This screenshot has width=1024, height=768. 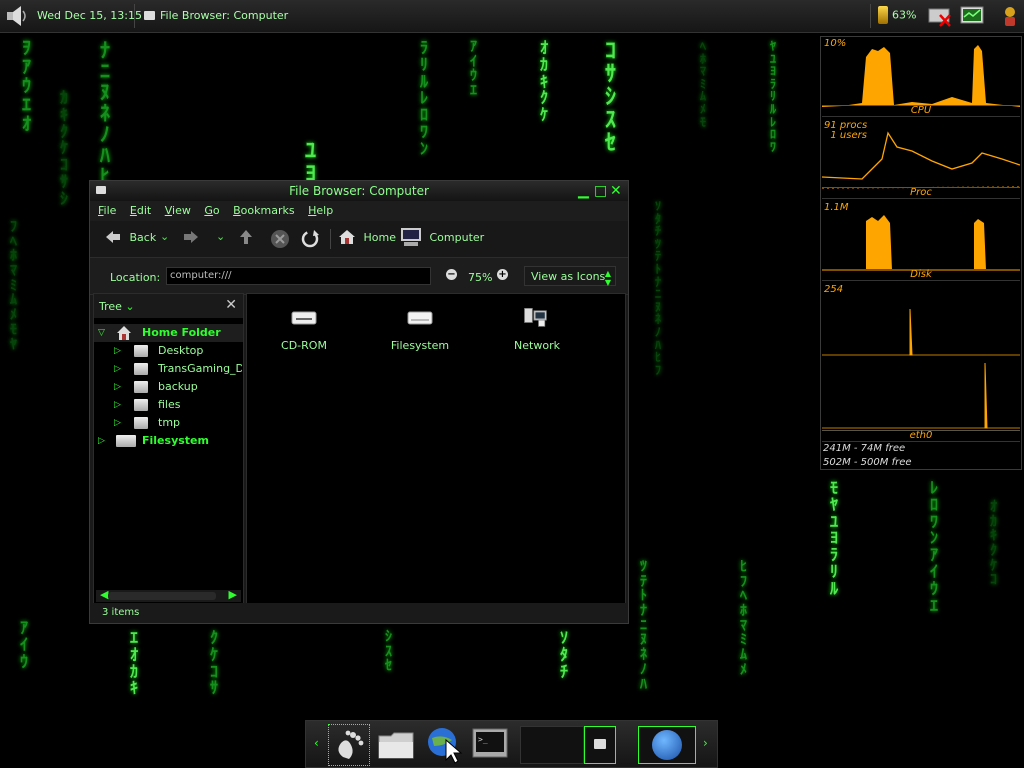 What do you see at coordinates (191, 238) in the screenshot?
I see `forward-button` at bounding box center [191, 238].